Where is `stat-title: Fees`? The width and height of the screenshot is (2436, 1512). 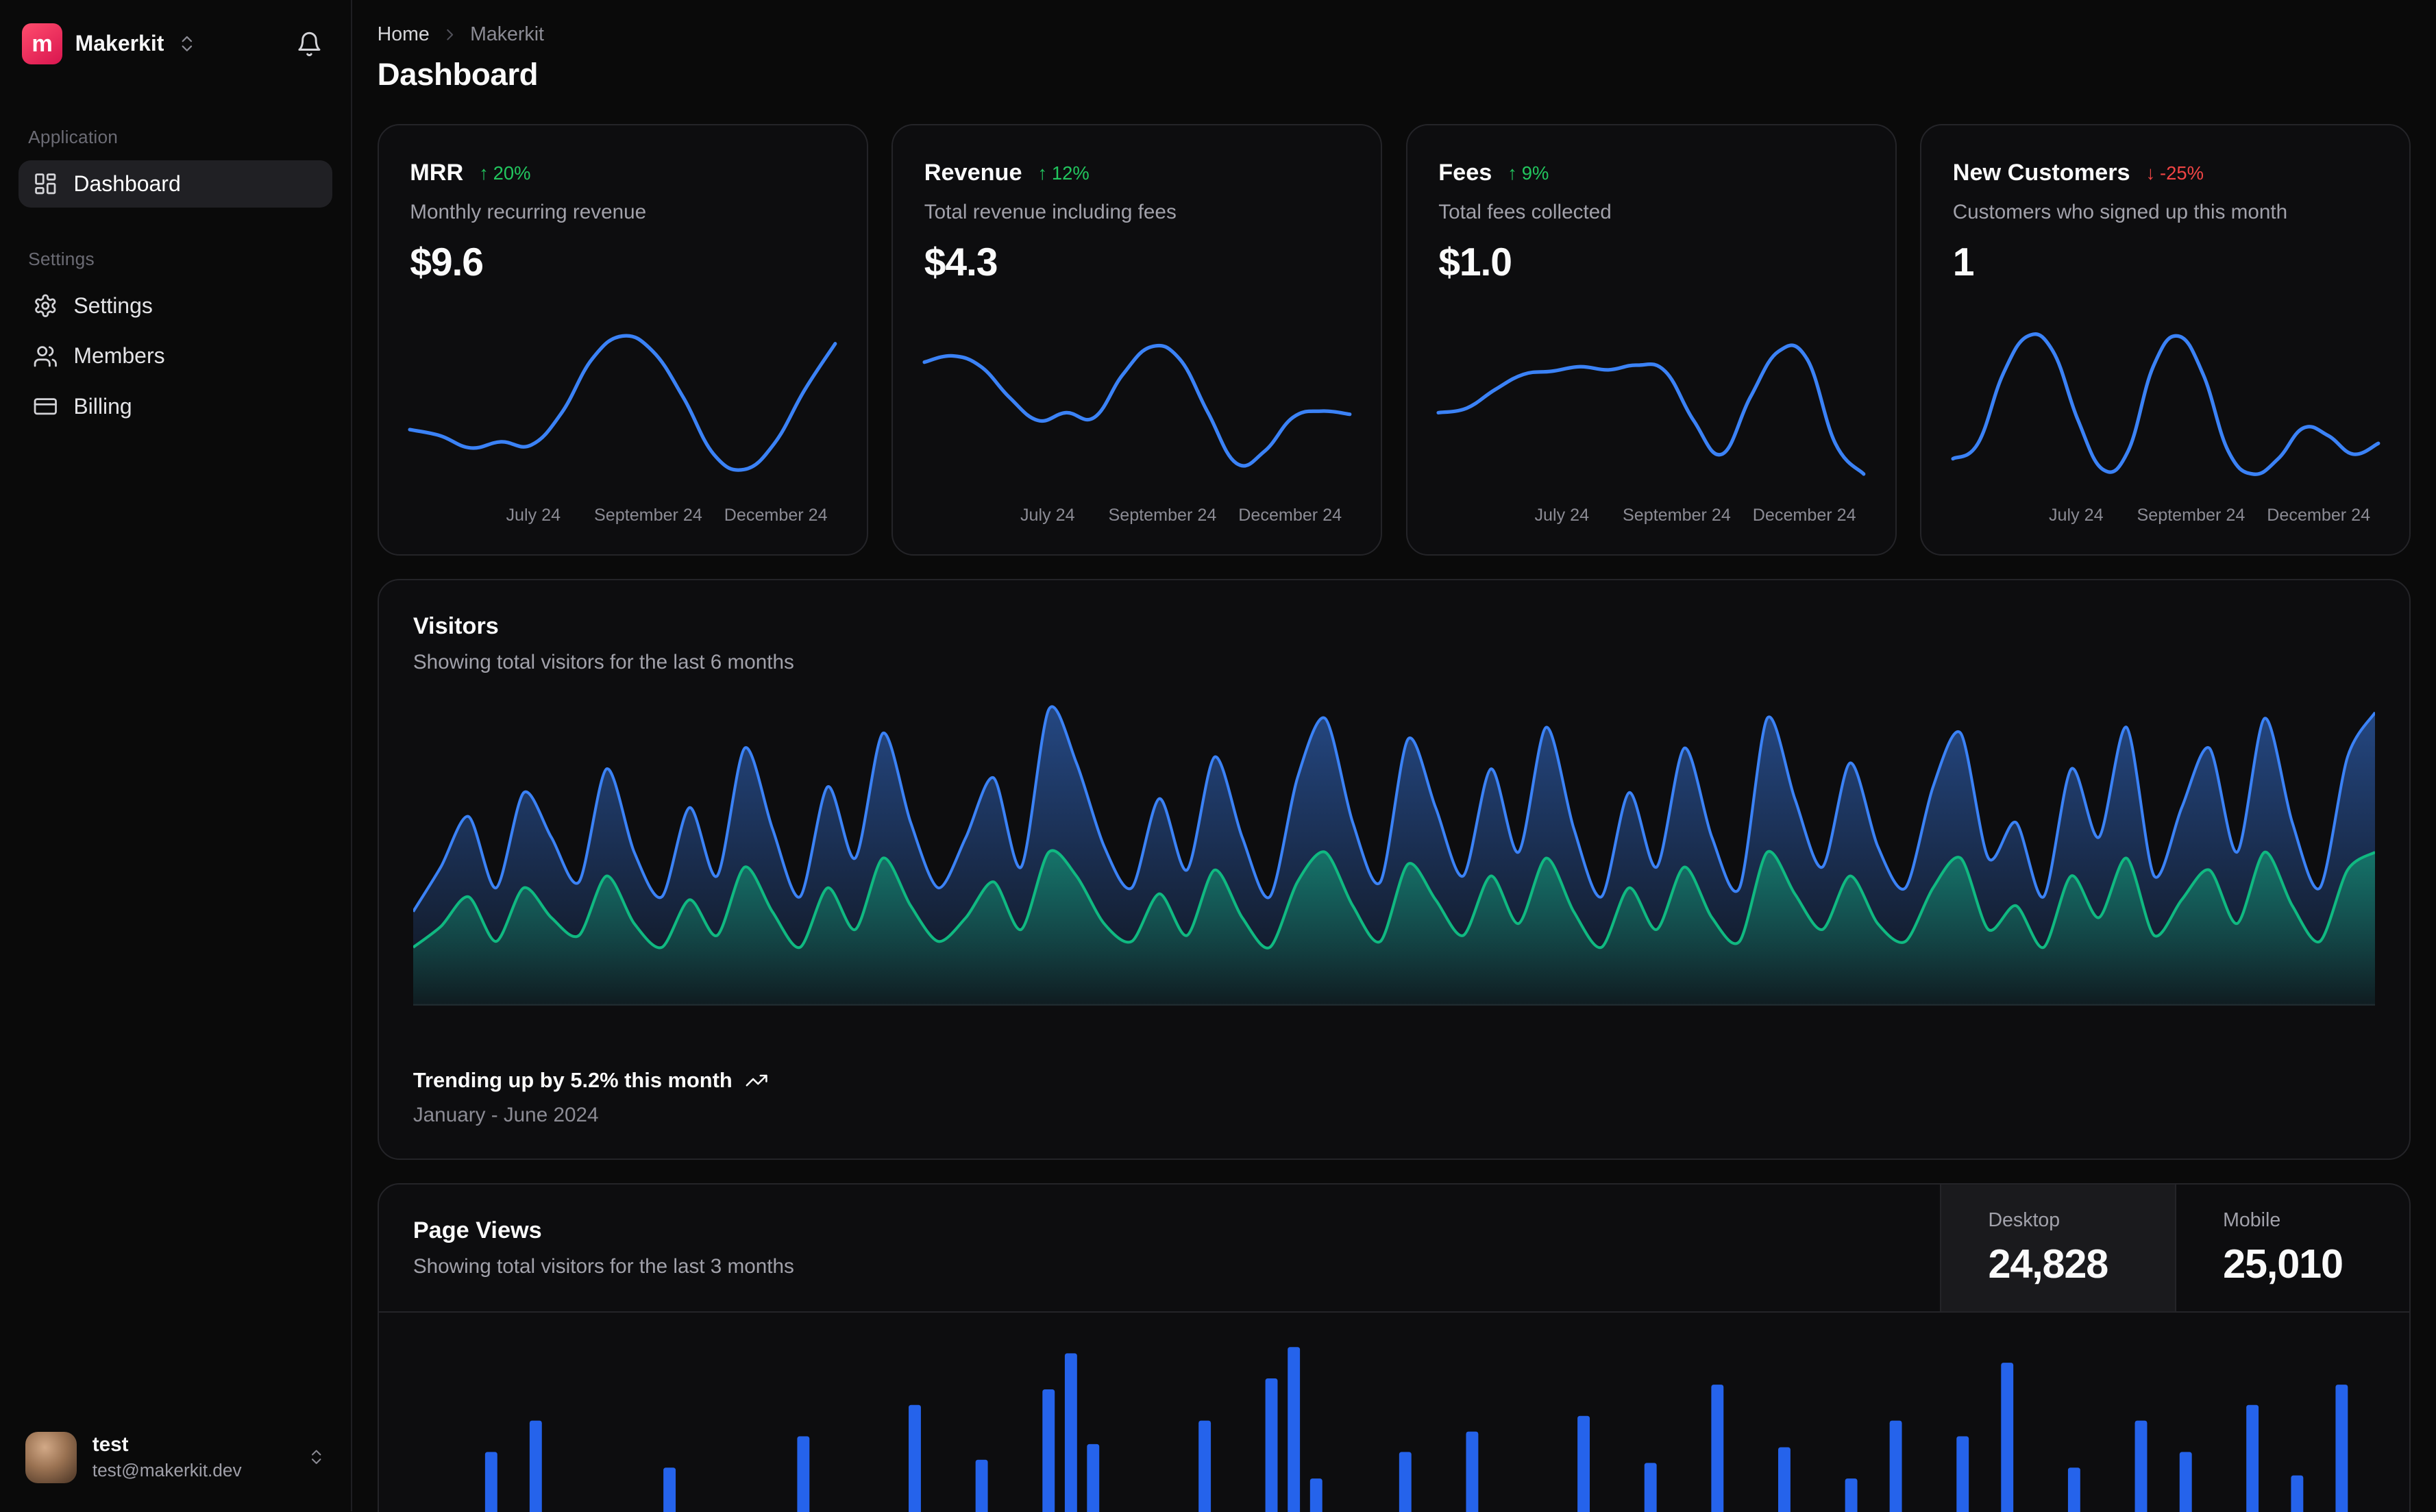
stat-title: Fees is located at coordinates (1465, 173).